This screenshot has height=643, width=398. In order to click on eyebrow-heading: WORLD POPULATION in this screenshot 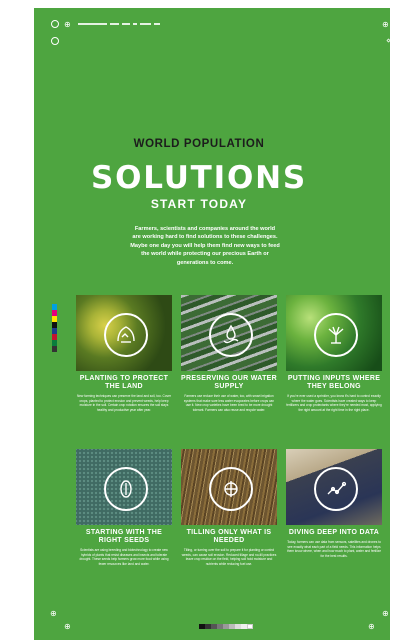, I will do `click(199, 144)`.